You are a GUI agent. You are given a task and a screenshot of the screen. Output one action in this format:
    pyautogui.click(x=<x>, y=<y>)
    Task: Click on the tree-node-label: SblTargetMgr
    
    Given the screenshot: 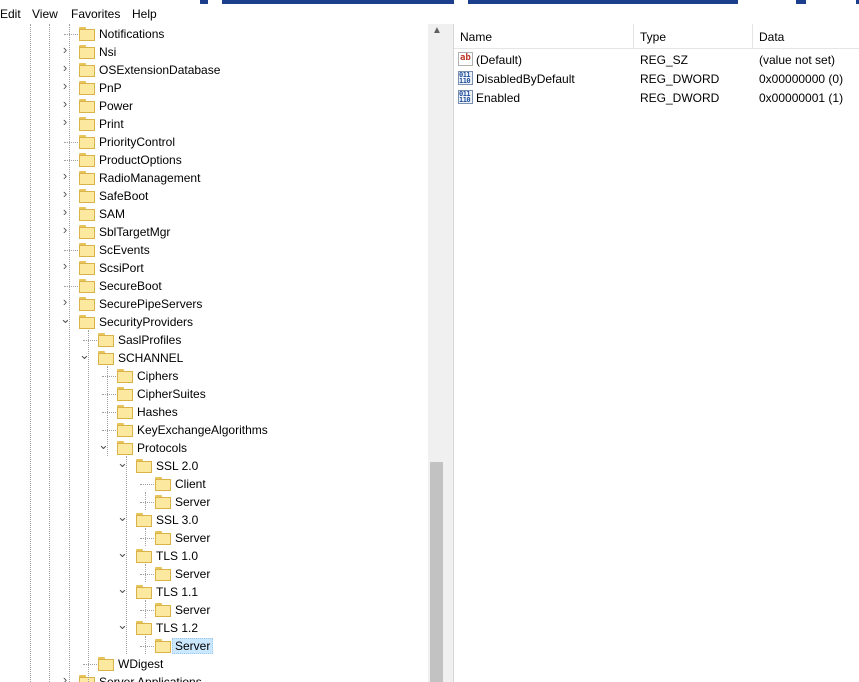 What is the action you would take?
    pyautogui.click(x=134, y=232)
    